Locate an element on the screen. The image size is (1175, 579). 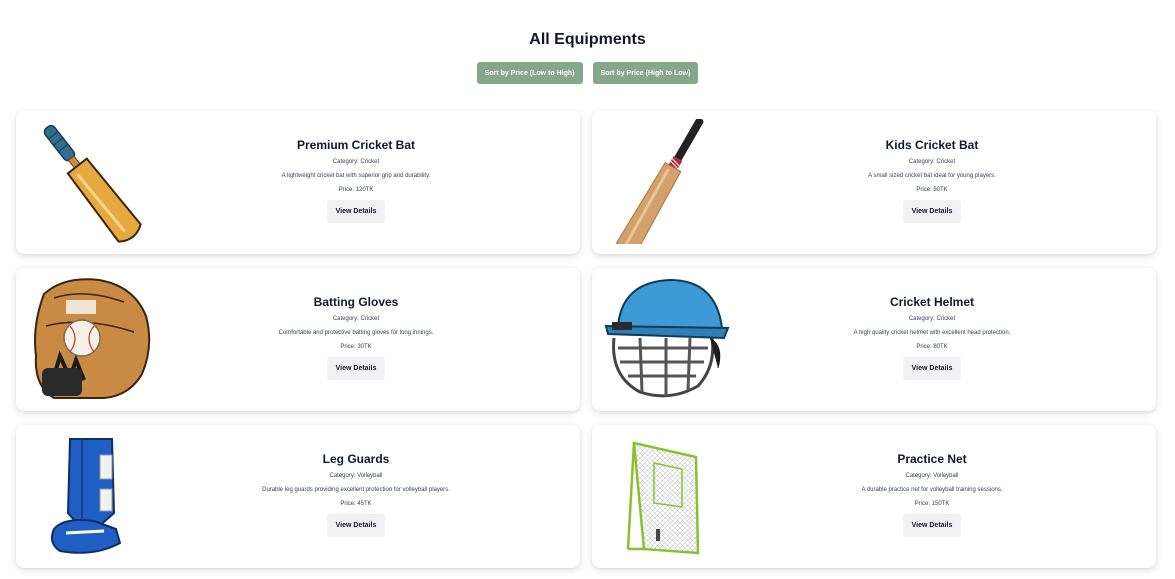
cricket-bat-icon is located at coordinates (92, 183).